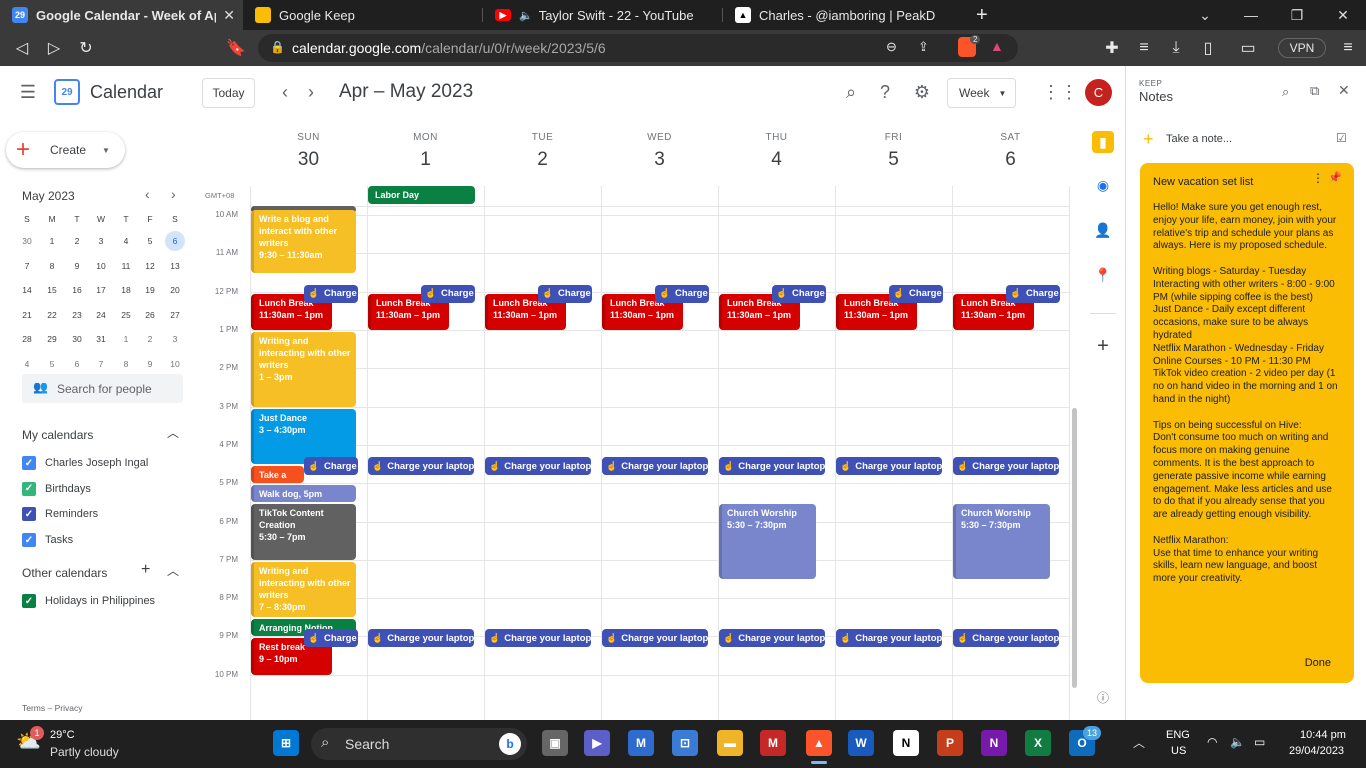 The height and width of the screenshot is (768, 1366). Describe the element at coordinates (175, 241) in the screenshot. I see `mini-day: 6` at that location.